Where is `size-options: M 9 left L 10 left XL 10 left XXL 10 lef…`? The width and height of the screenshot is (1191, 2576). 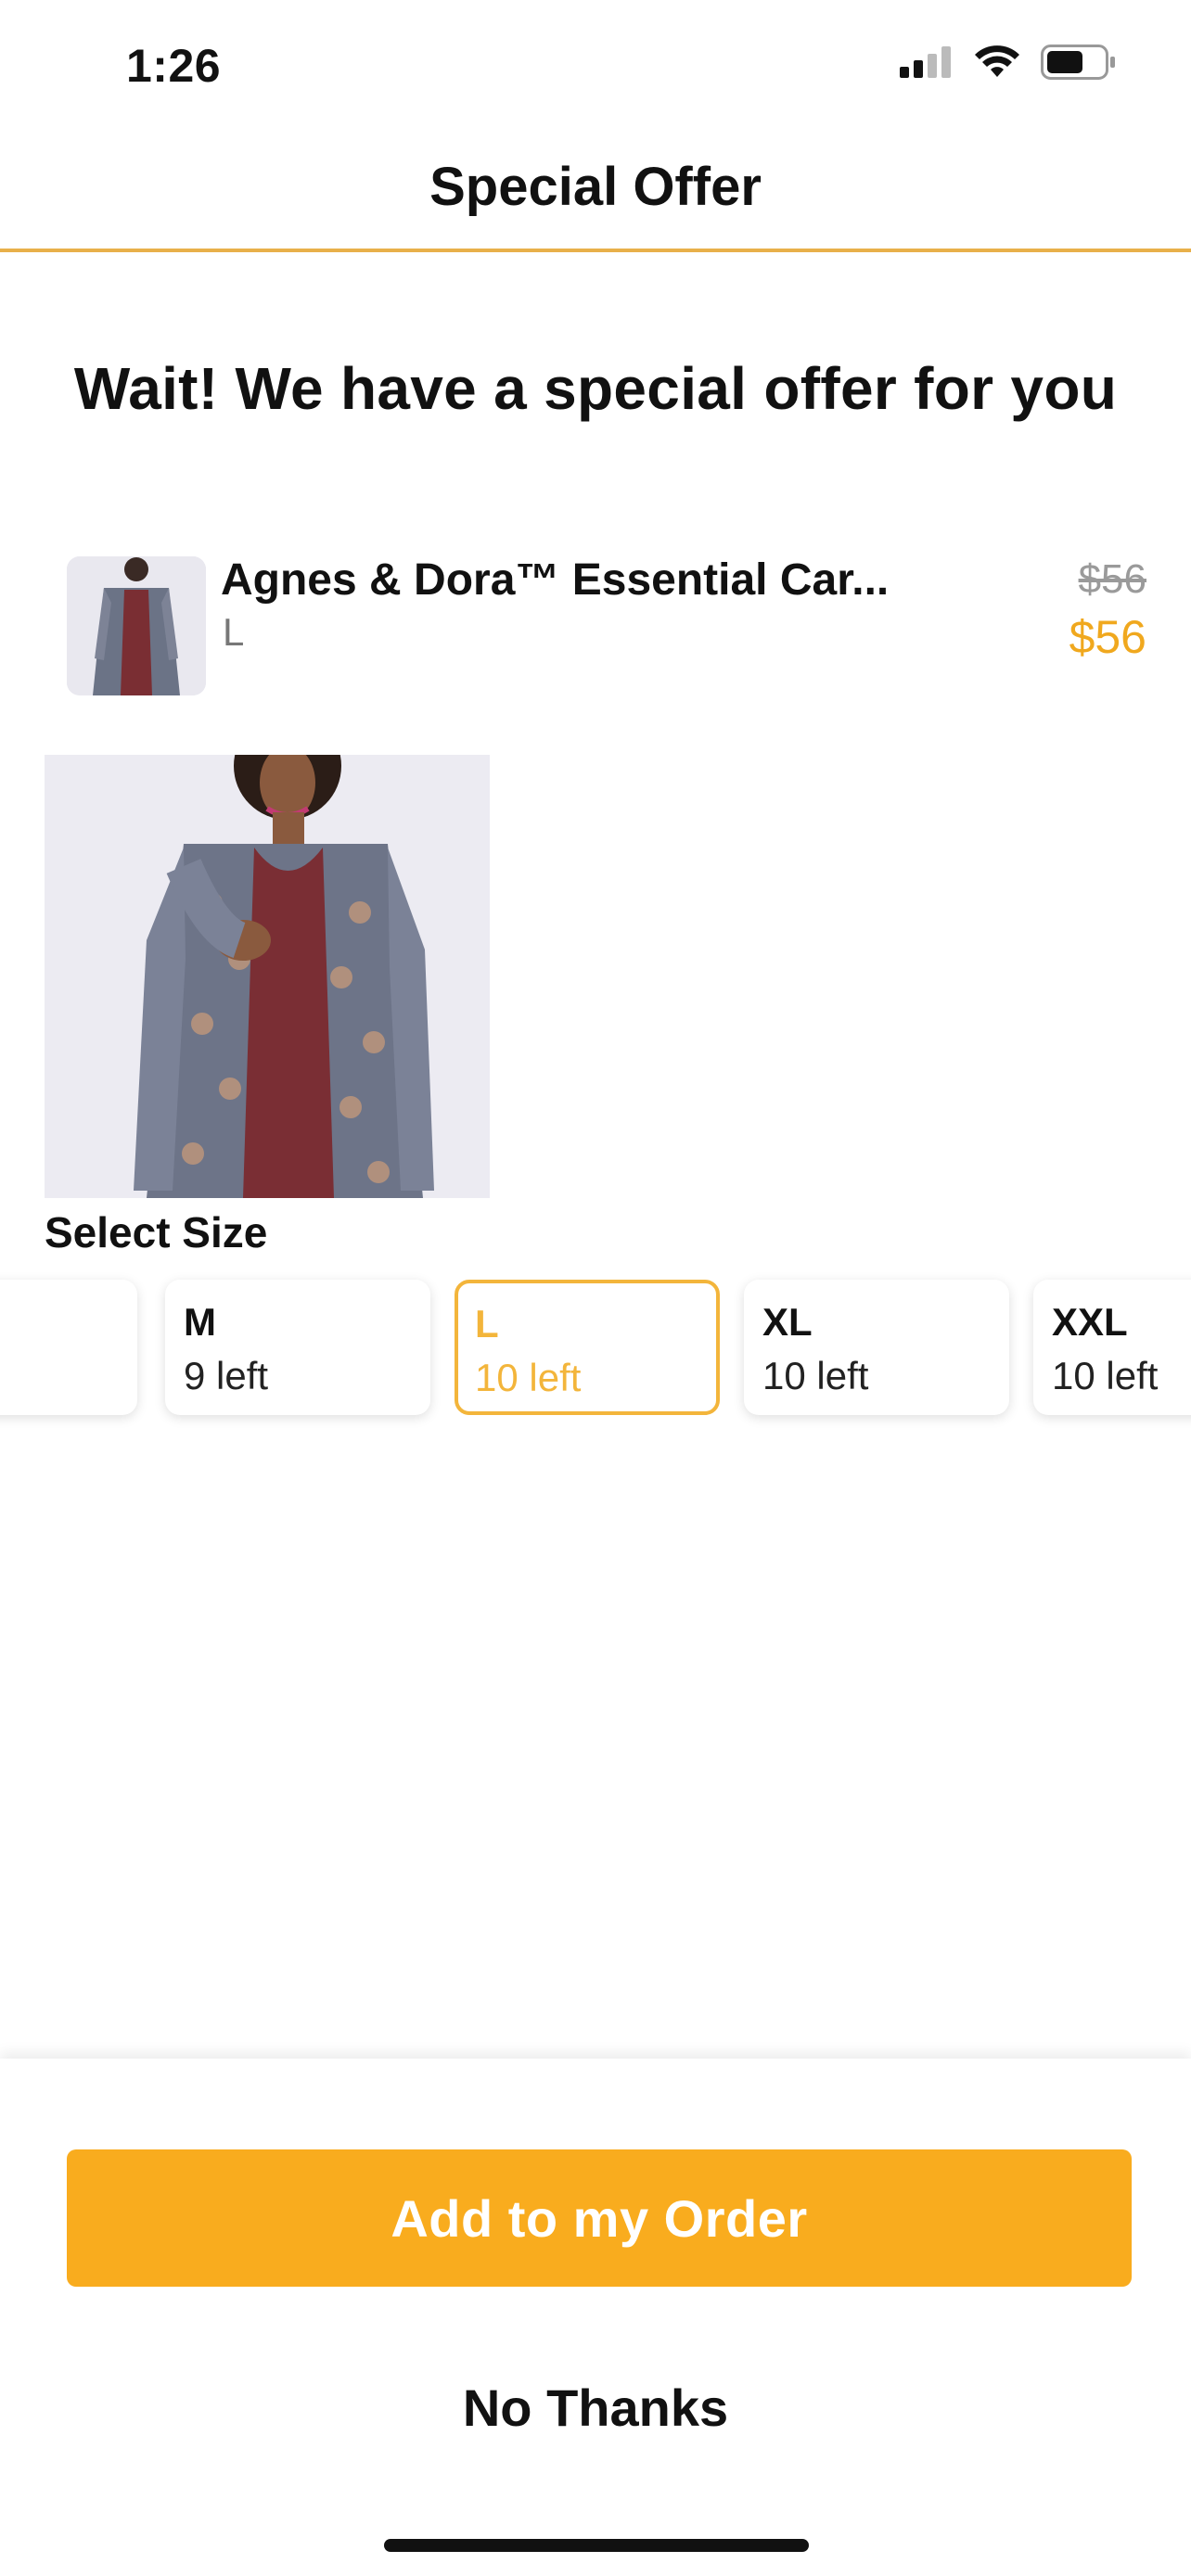
size-options: M 9 left L 10 left XL 10 left XXL 10 lef… is located at coordinates (595, 1350).